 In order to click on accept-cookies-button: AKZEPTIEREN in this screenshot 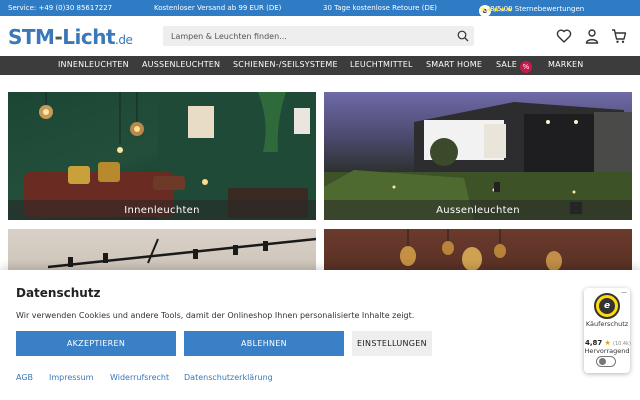, I will do `click(96, 343)`.